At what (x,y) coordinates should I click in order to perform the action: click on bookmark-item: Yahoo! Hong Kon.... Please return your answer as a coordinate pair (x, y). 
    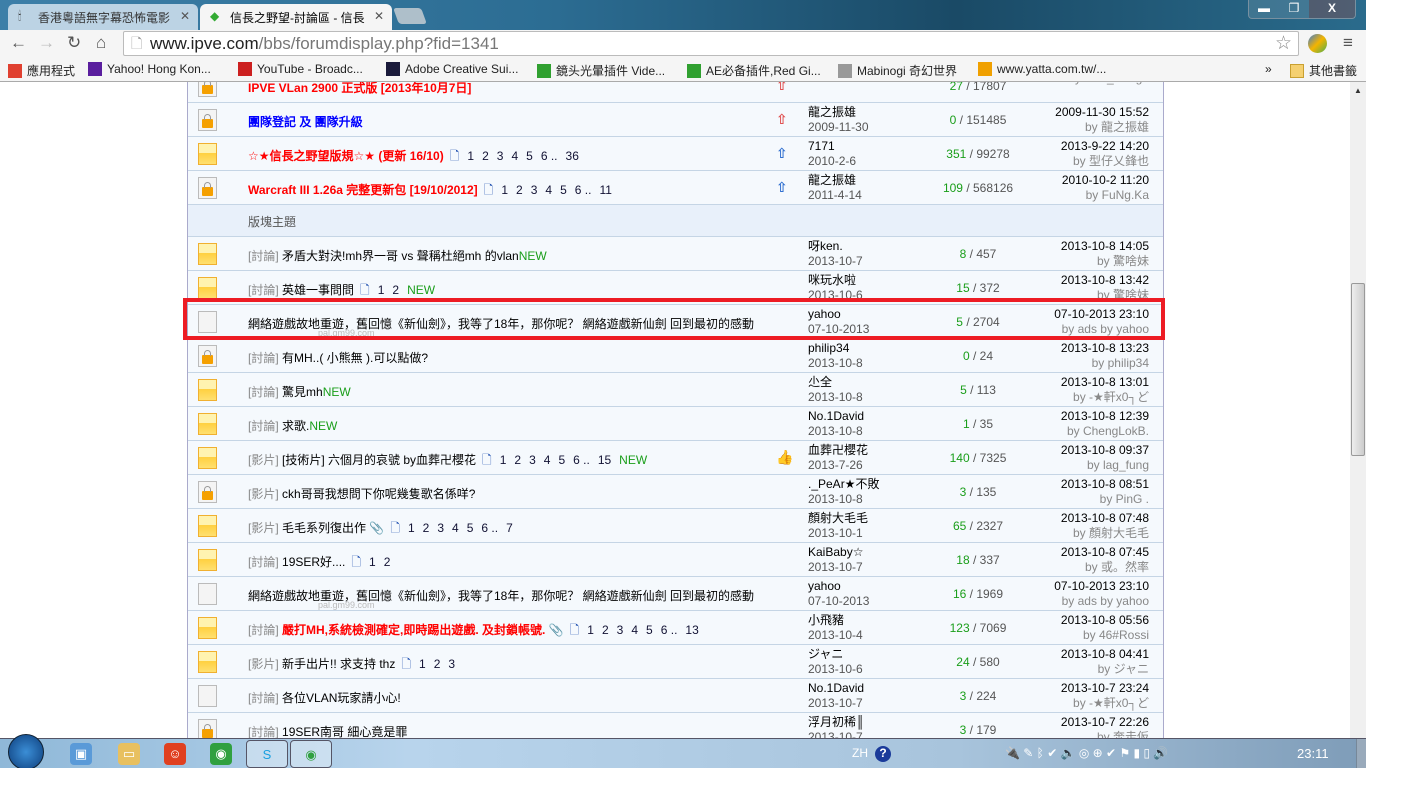
    Looking at the image, I should click on (149, 69).